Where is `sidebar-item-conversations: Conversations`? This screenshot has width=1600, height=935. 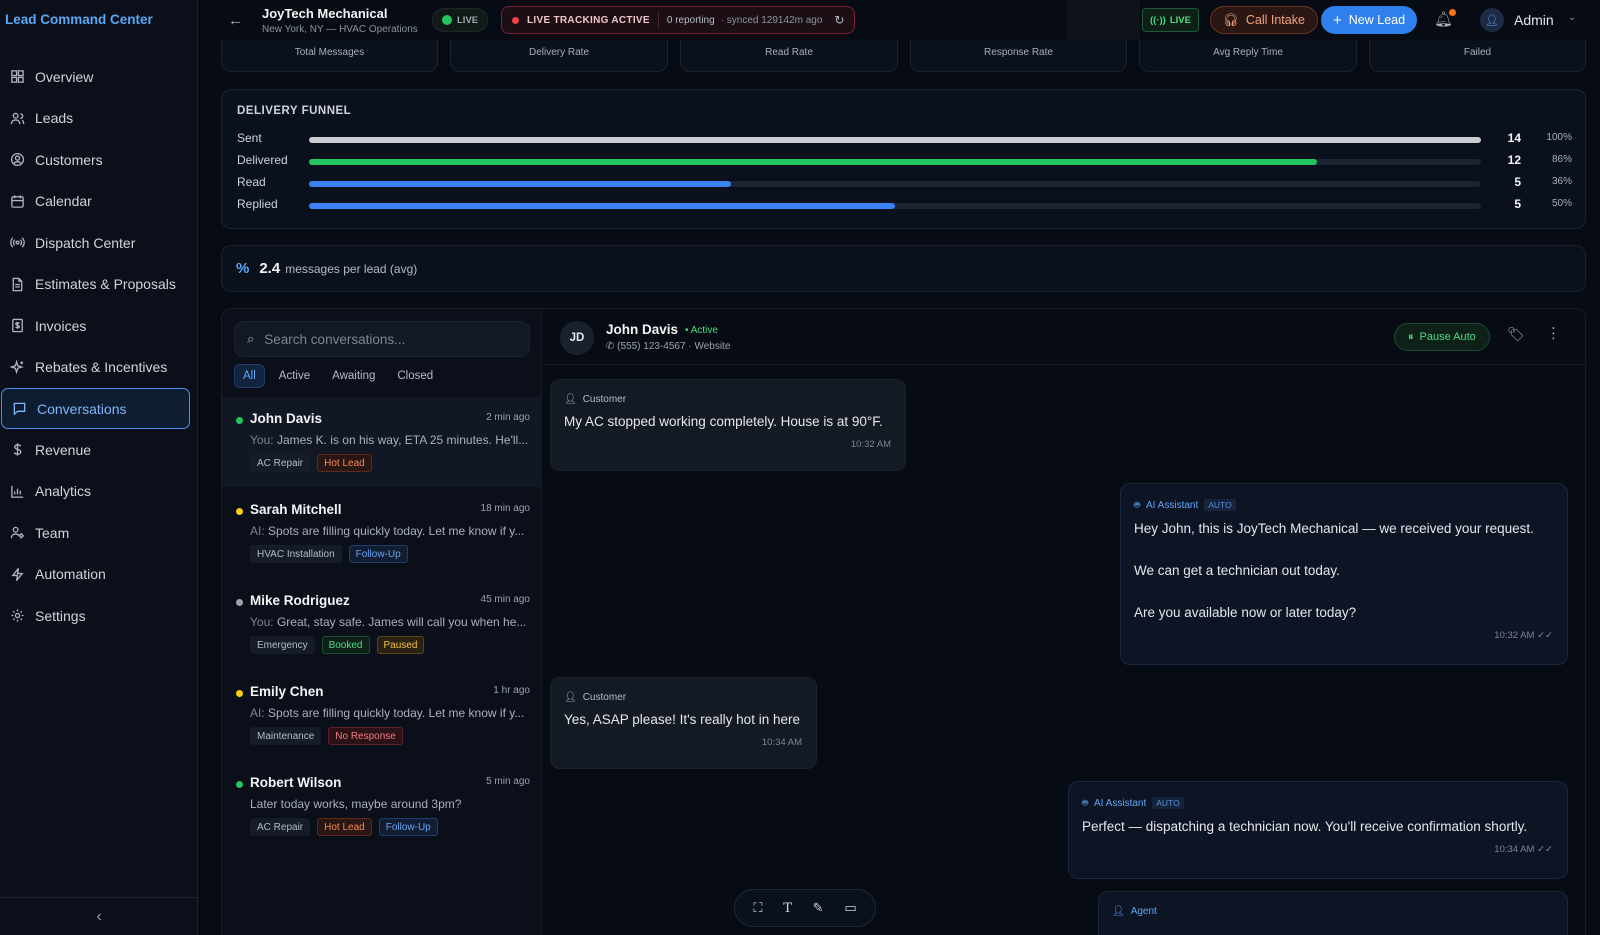 sidebar-item-conversations: Conversations is located at coordinates (95, 408).